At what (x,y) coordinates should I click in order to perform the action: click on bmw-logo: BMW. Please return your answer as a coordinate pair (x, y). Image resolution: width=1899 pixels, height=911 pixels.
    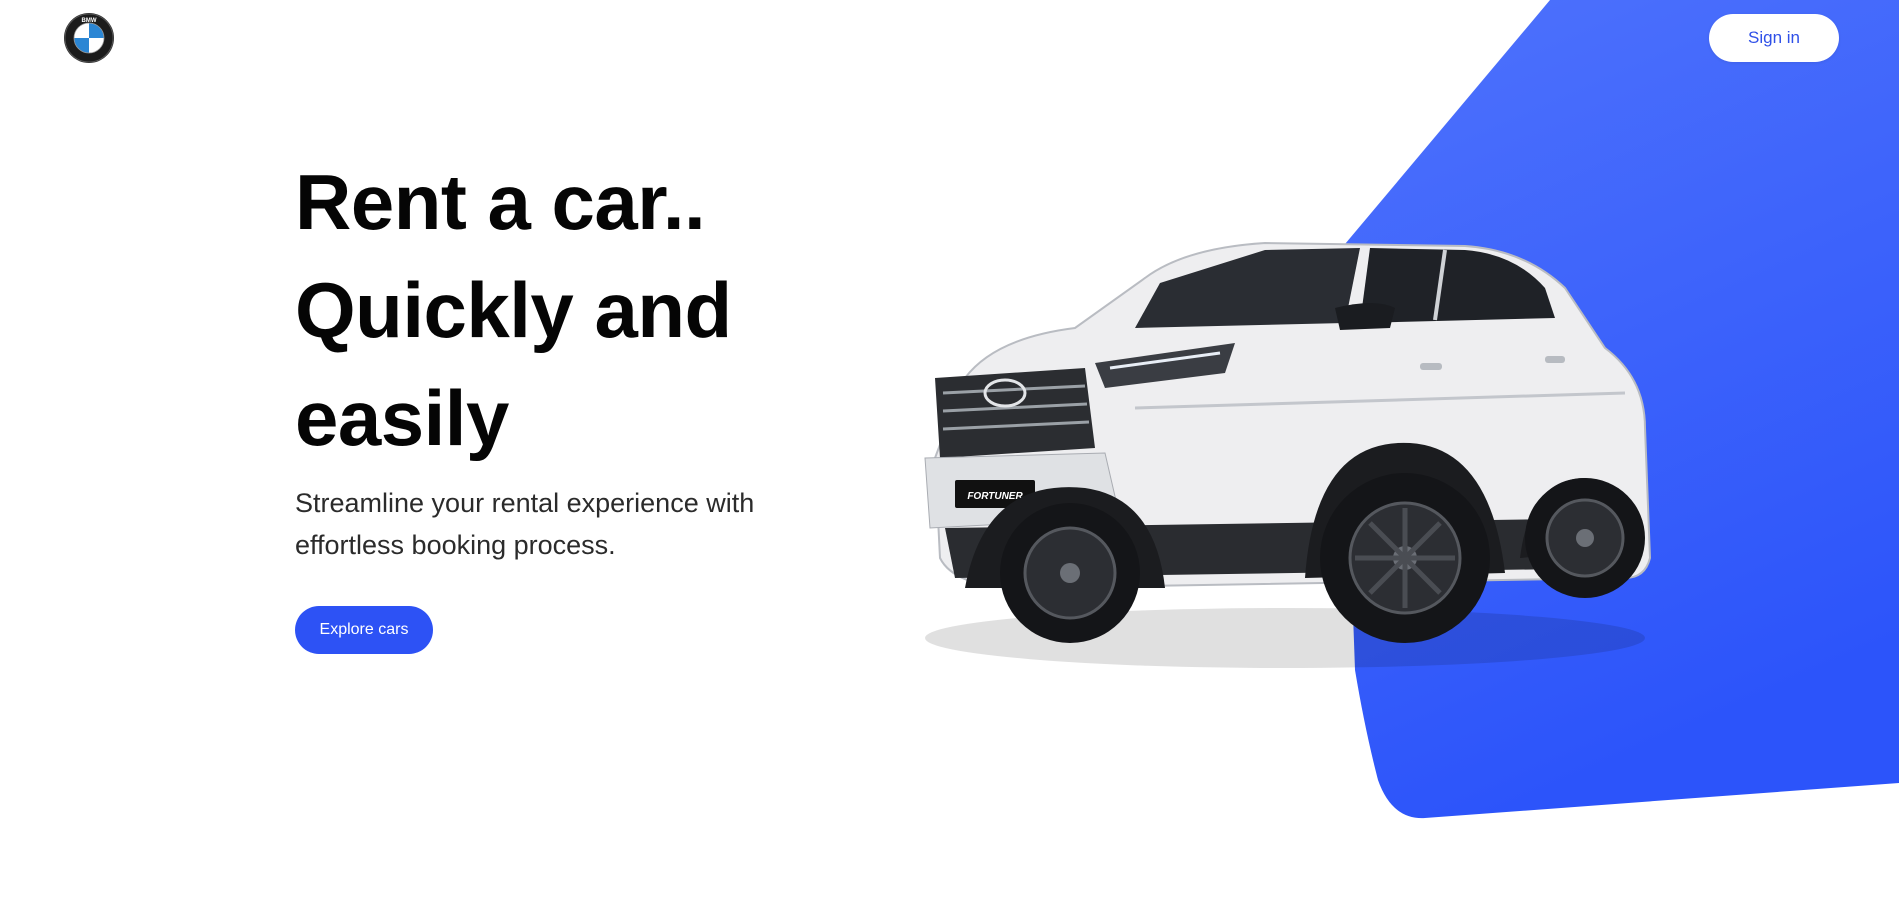
    Looking at the image, I should click on (89, 38).